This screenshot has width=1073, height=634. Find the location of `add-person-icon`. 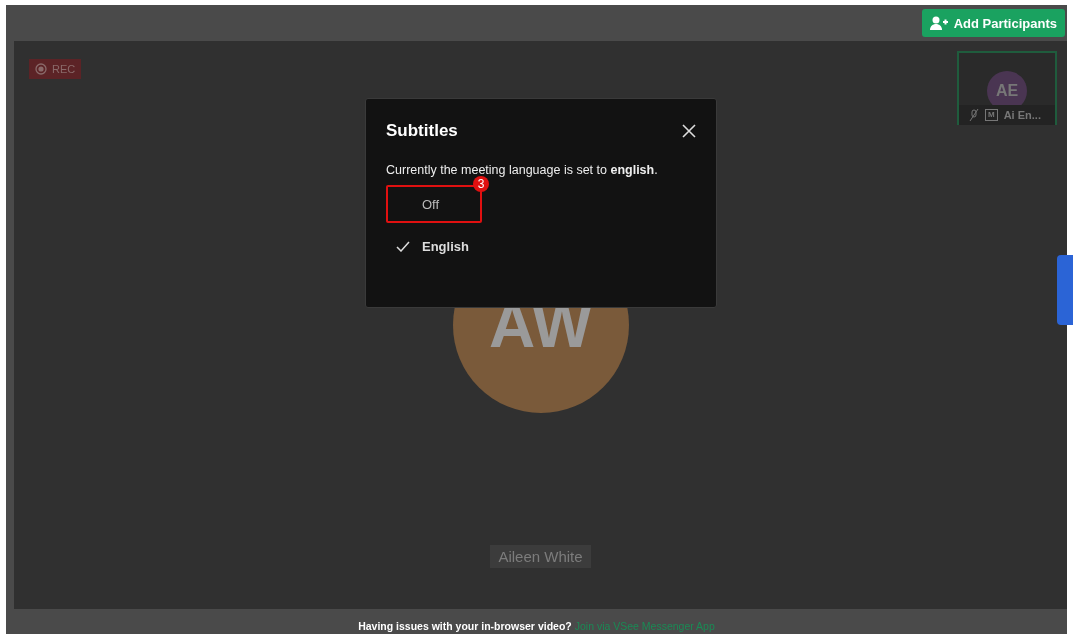

add-person-icon is located at coordinates (938, 23).